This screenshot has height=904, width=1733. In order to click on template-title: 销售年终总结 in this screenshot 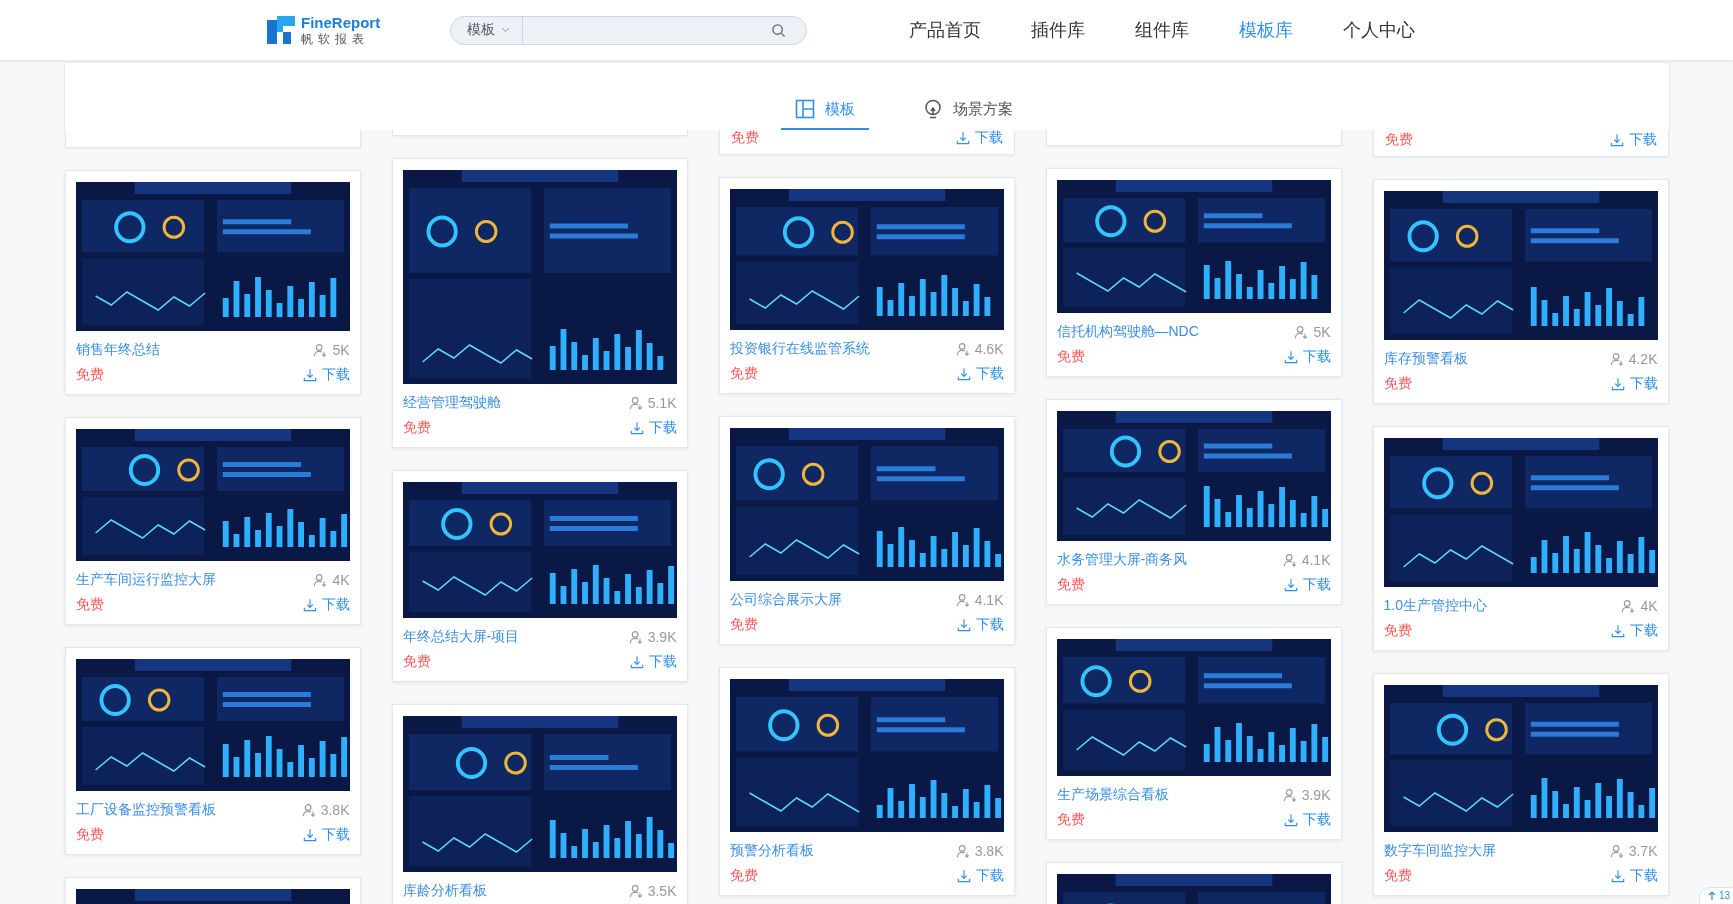, I will do `click(117, 350)`.